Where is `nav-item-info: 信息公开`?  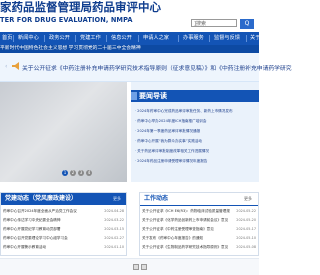
nav-item-info: 信息公开 is located at coordinates (121, 38).